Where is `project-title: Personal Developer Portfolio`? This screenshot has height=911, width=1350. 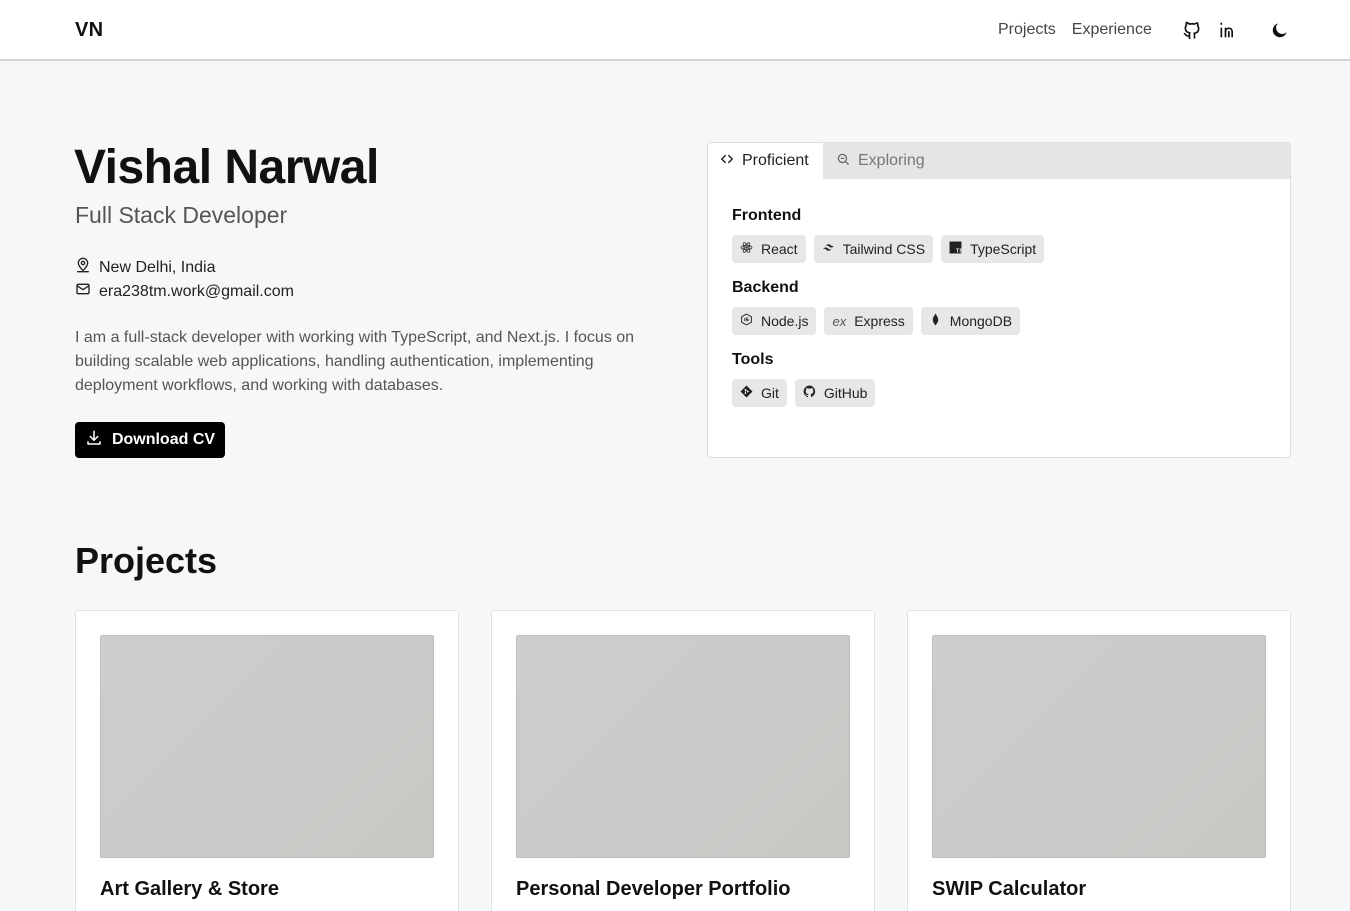 project-title: Personal Developer Portfolio is located at coordinates (653, 889).